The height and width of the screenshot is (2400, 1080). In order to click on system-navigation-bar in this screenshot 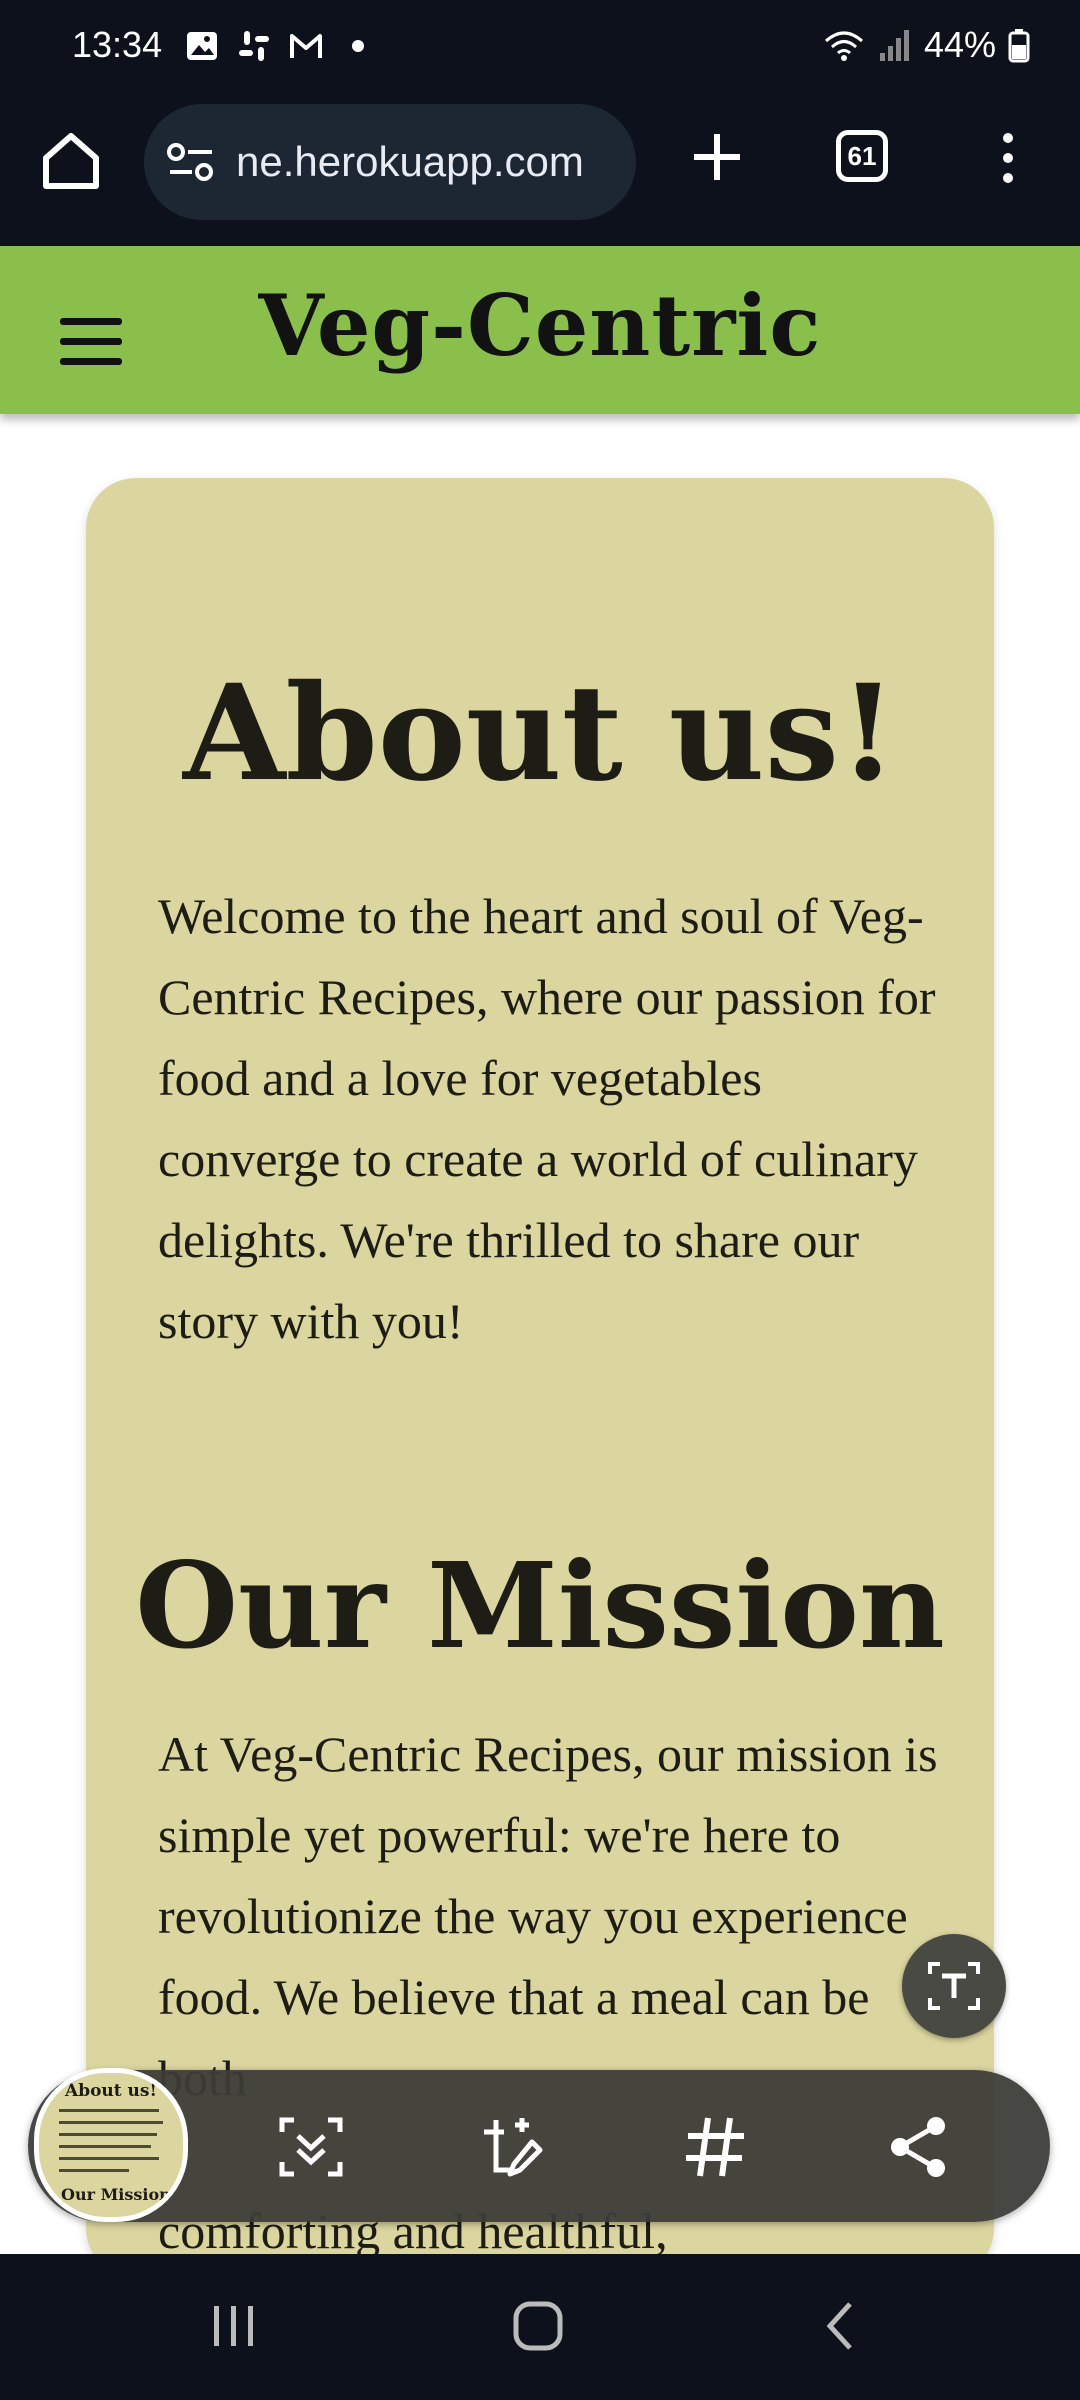, I will do `click(540, 2327)`.